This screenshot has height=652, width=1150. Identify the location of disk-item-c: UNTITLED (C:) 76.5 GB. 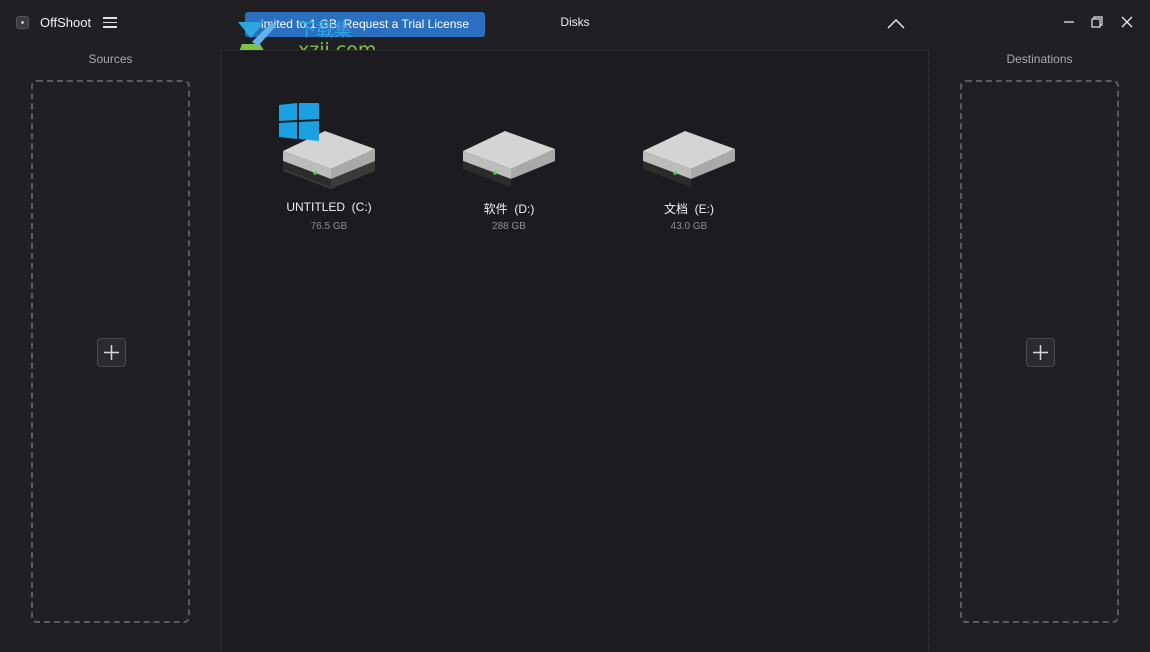
(329, 168).